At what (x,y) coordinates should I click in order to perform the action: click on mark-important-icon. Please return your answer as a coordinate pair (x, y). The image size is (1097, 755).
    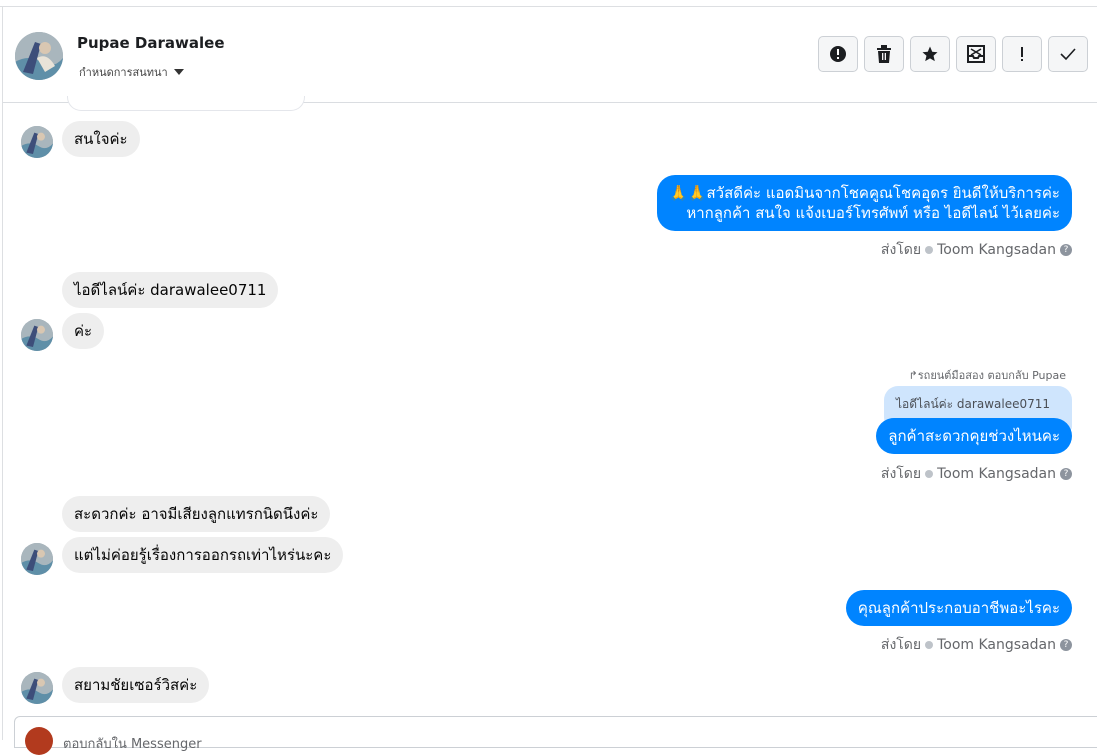
    Looking at the image, I should click on (1022, 54).